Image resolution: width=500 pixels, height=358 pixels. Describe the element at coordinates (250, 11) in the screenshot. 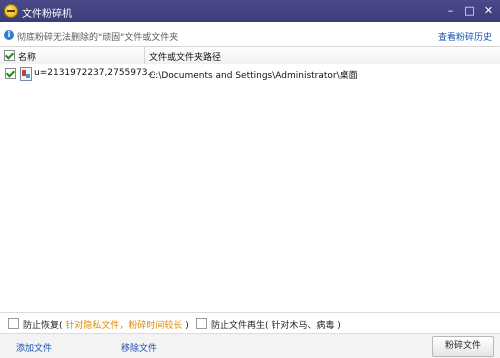

I see `title-bar: 文件粉碎机 – □ ✕` at that location.